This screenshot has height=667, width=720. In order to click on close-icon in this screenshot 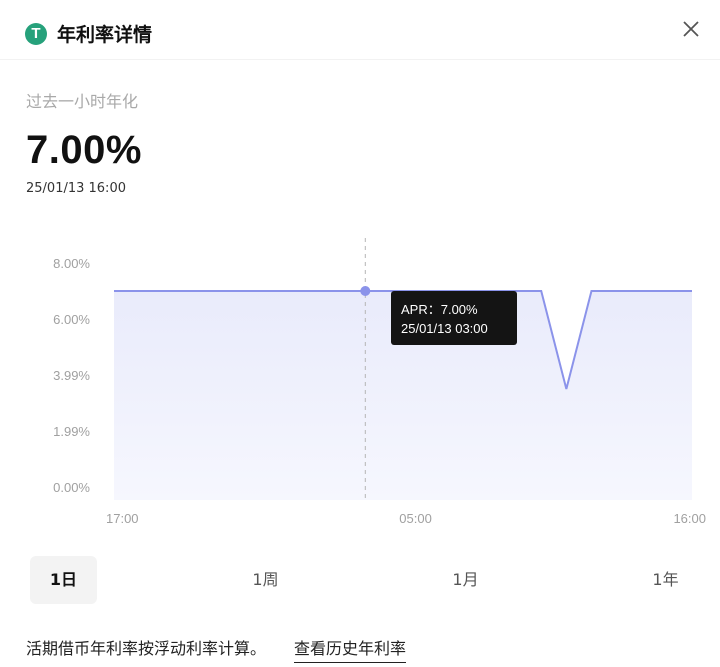, I will do `click(691, 29)`.